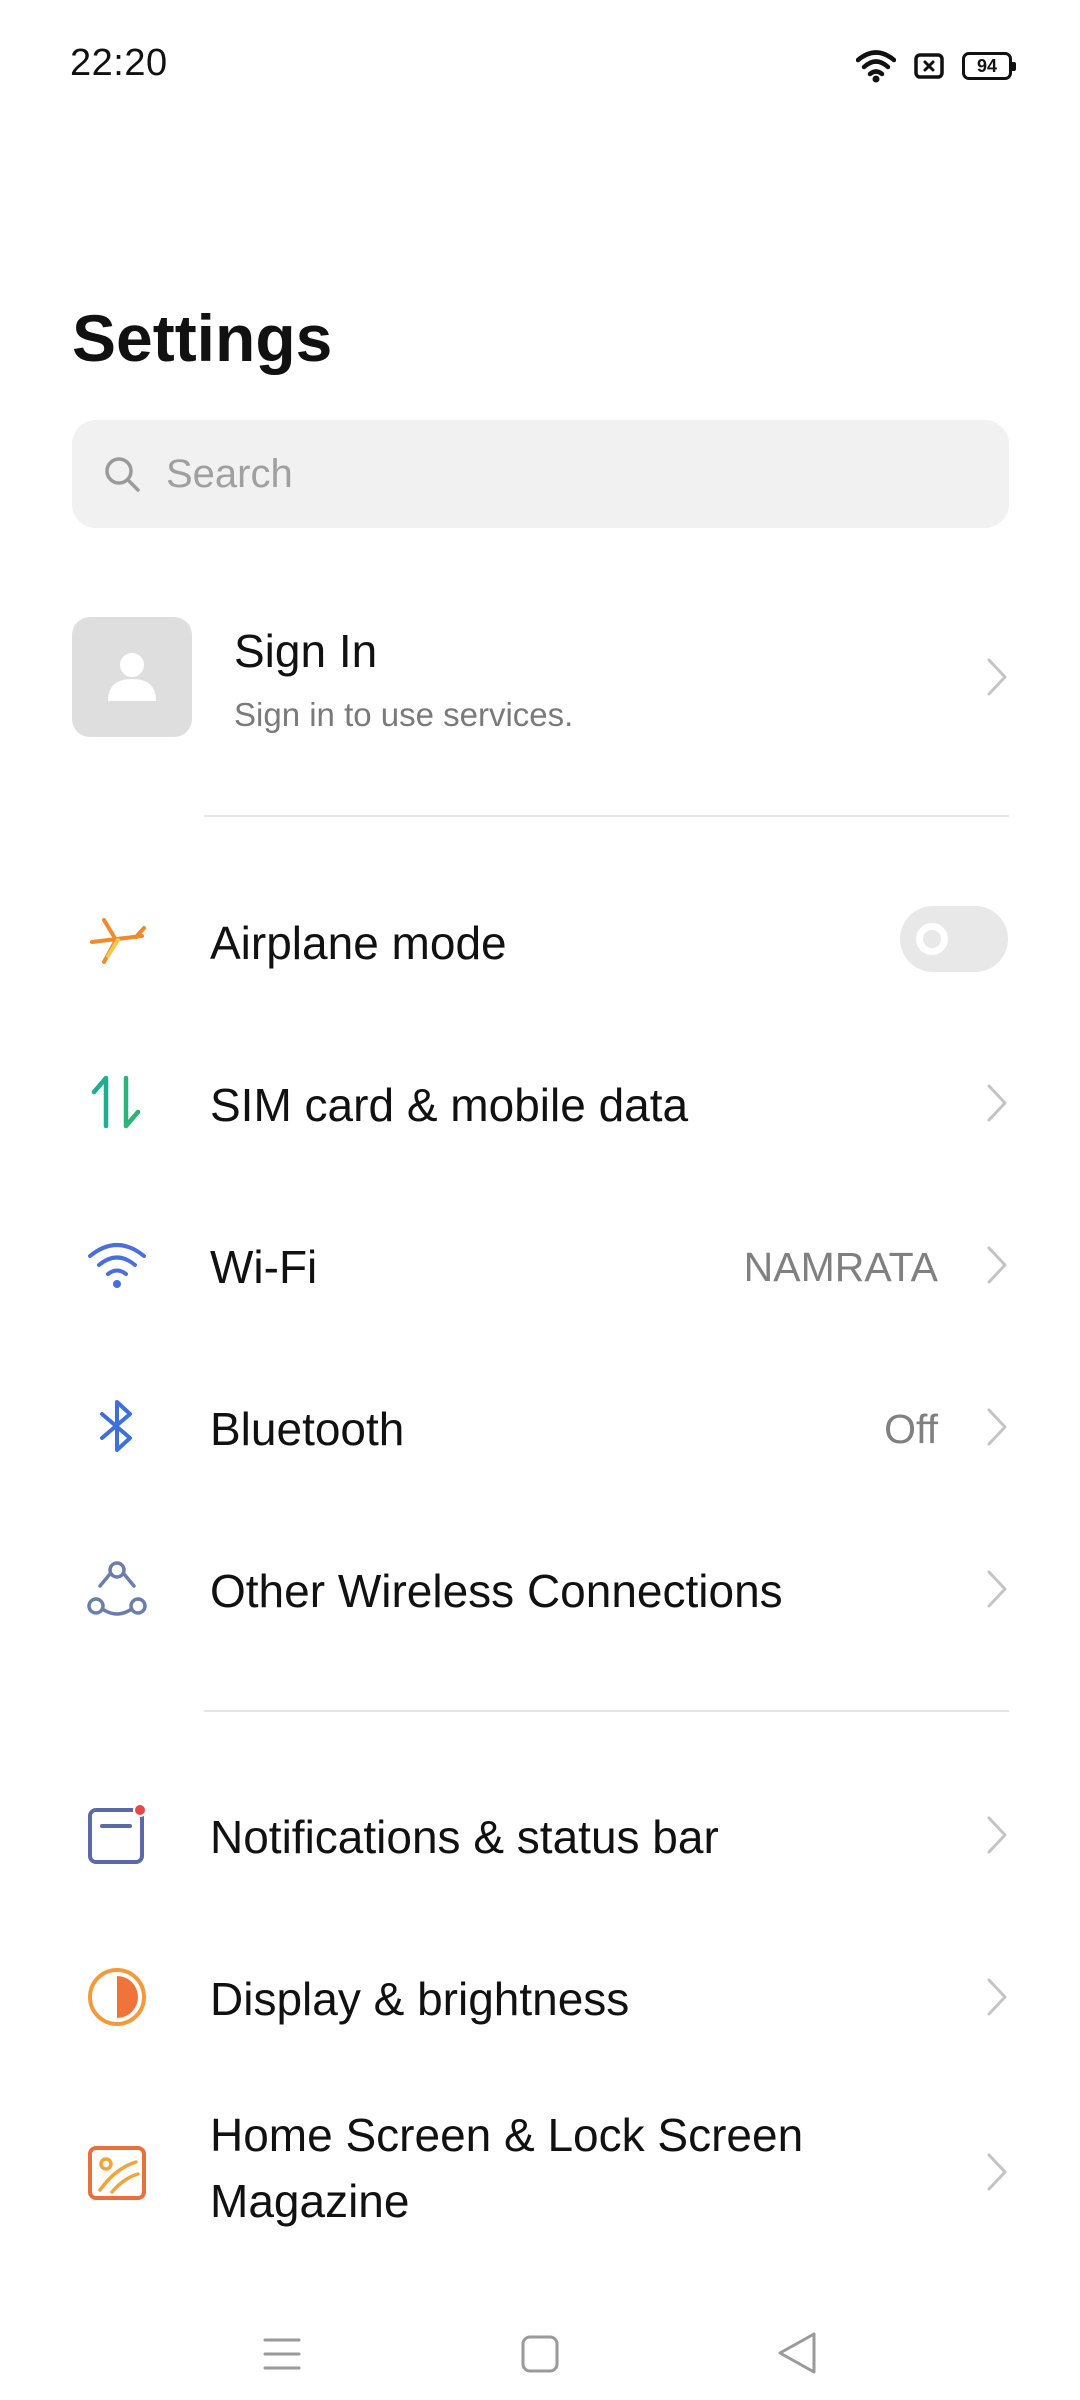 This screenshot has height=2400, width=1080. What do you see at coordinates (449, 1105) in the screenshot?
I see `sim-card-label: SIM card & mobile data` at bounding box center [449, 1105].